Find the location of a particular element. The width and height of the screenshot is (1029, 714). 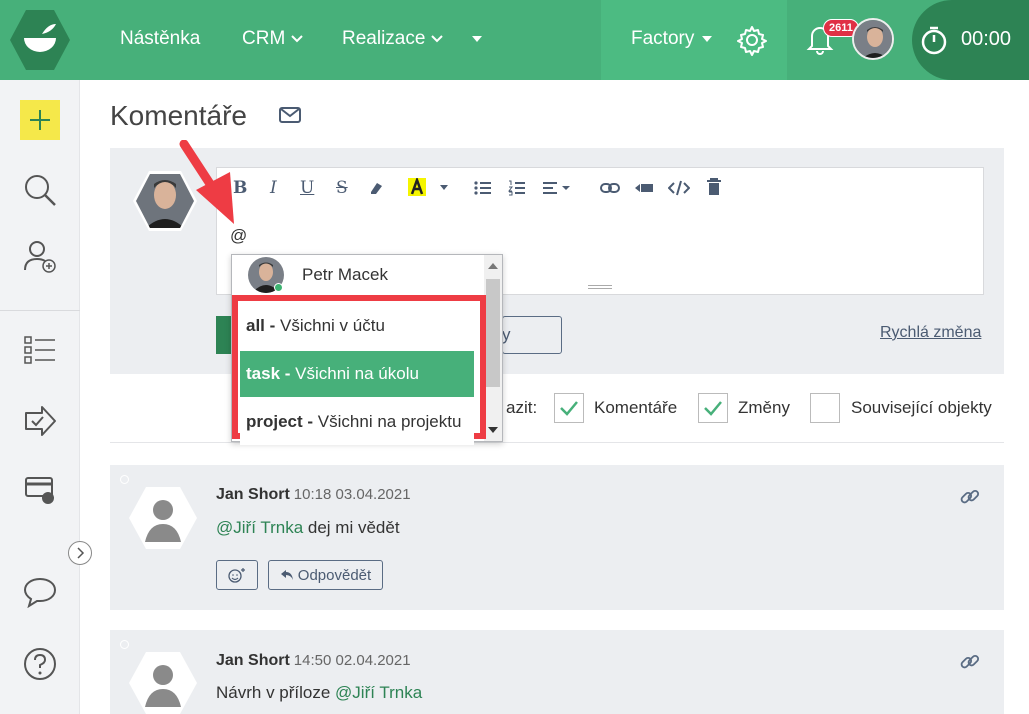

emoji-add-icon is located at coordinates (236, 575).